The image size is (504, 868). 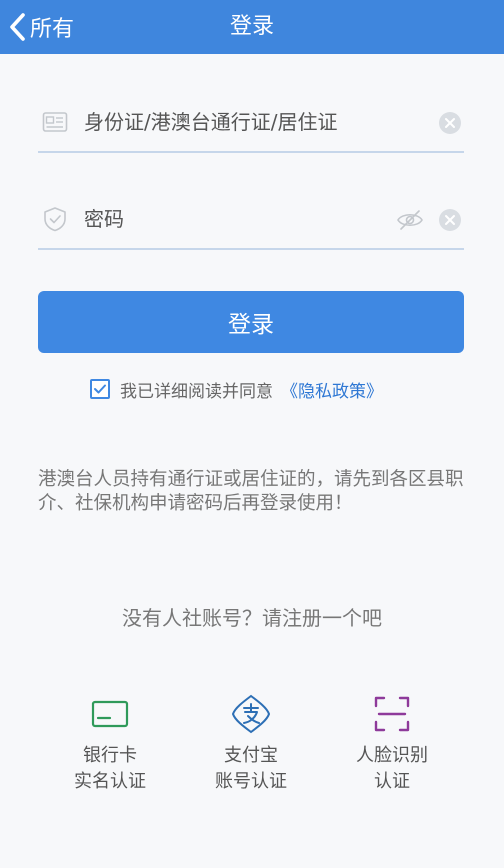 I want to click on bank-card-label-line2: 实名认证, so click(x=110, y=781).